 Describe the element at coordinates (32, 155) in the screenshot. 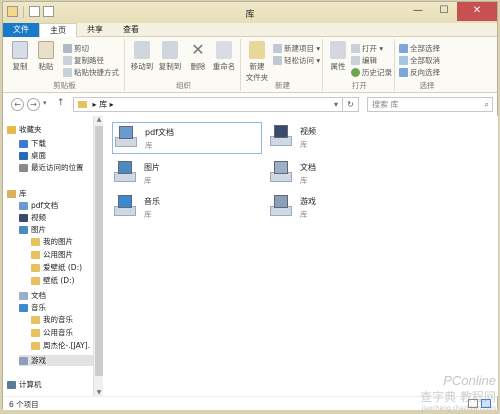

I see `nav-item: 桌面` at that location.